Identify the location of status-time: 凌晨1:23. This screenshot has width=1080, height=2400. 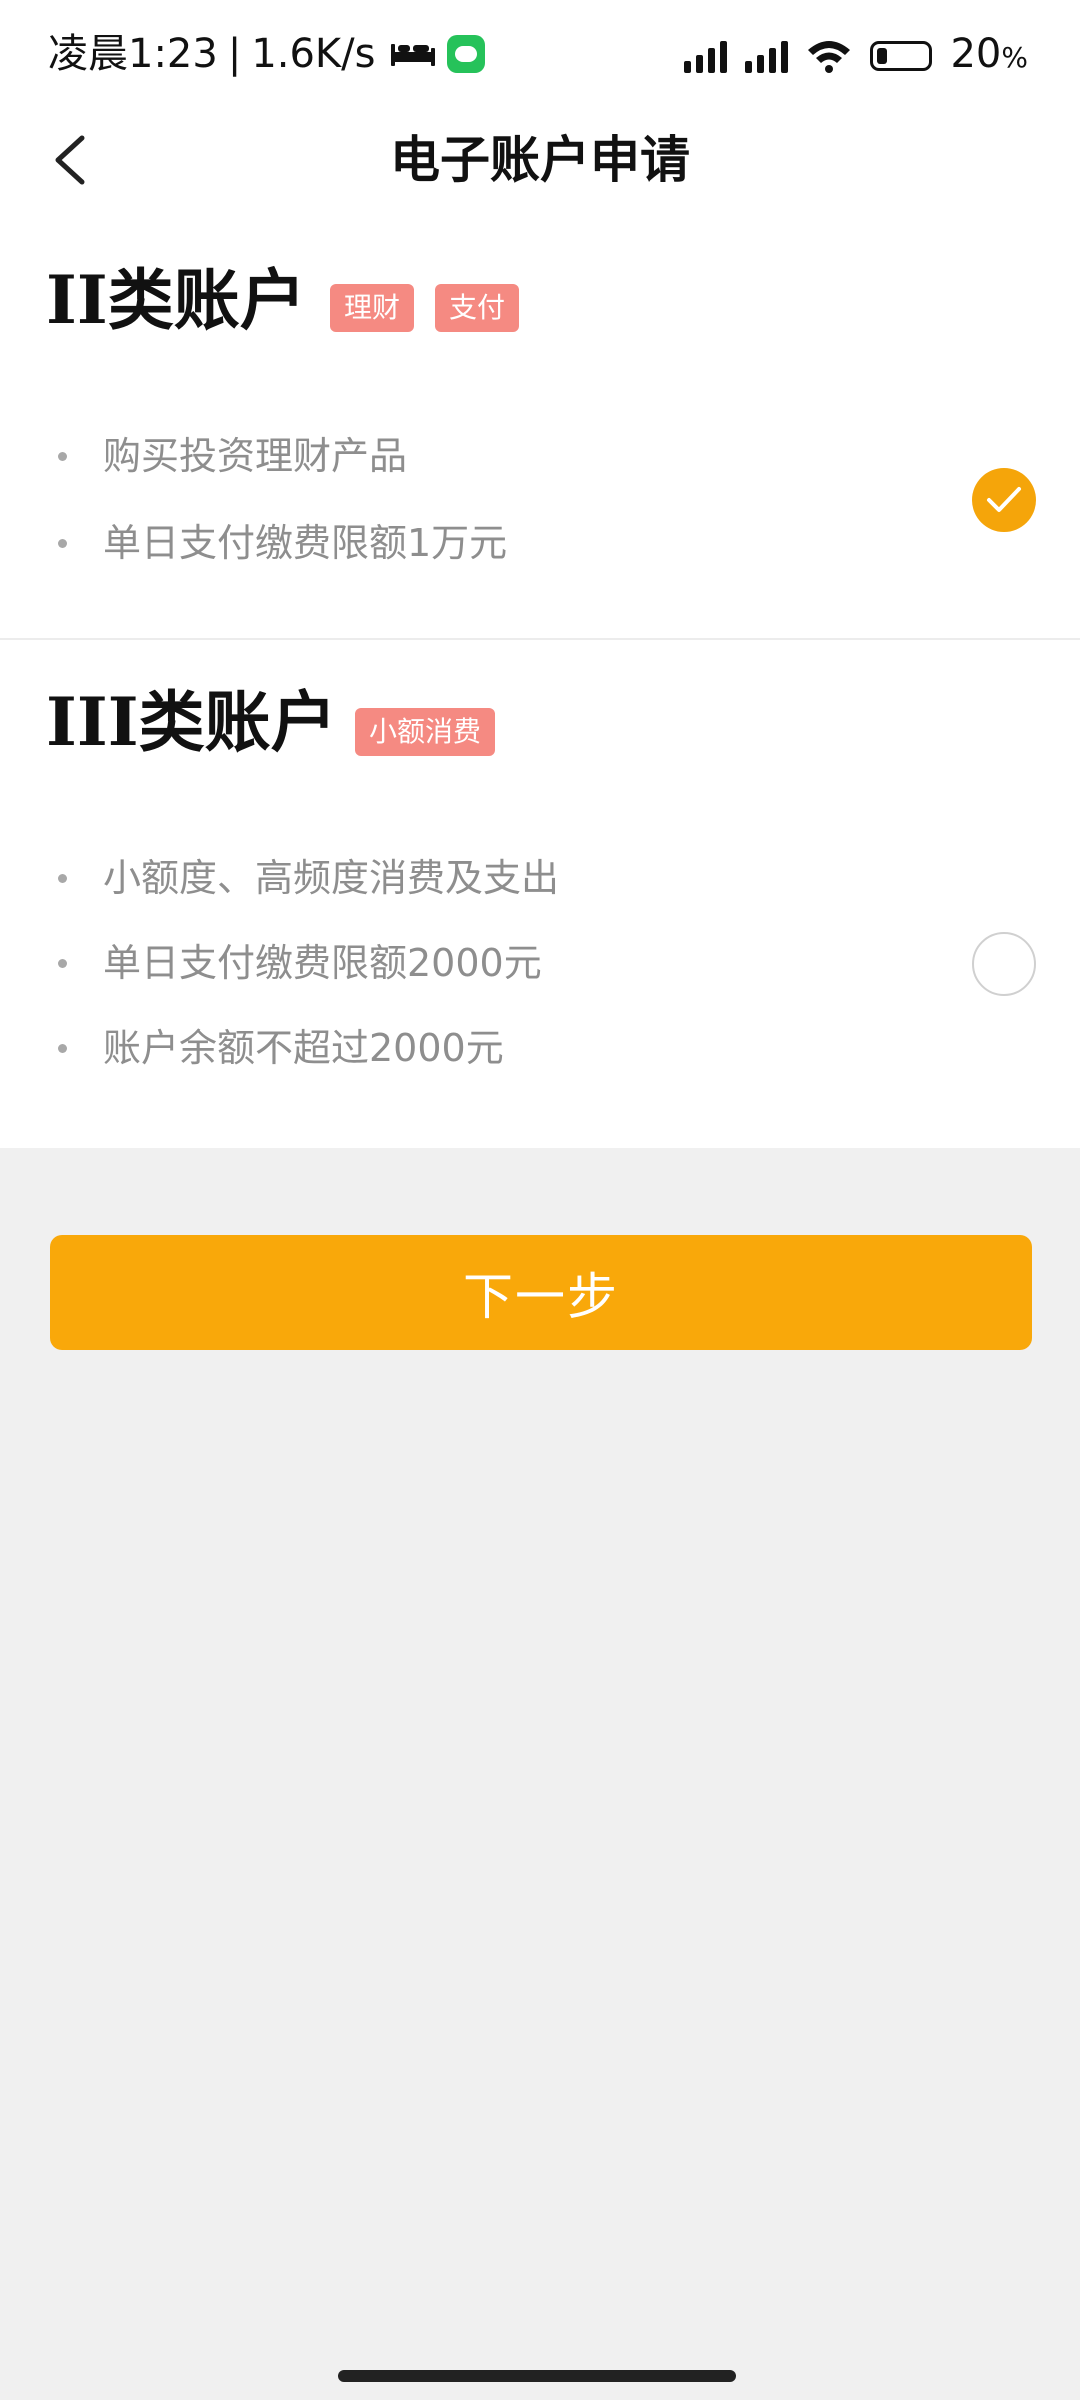
(133, 54).